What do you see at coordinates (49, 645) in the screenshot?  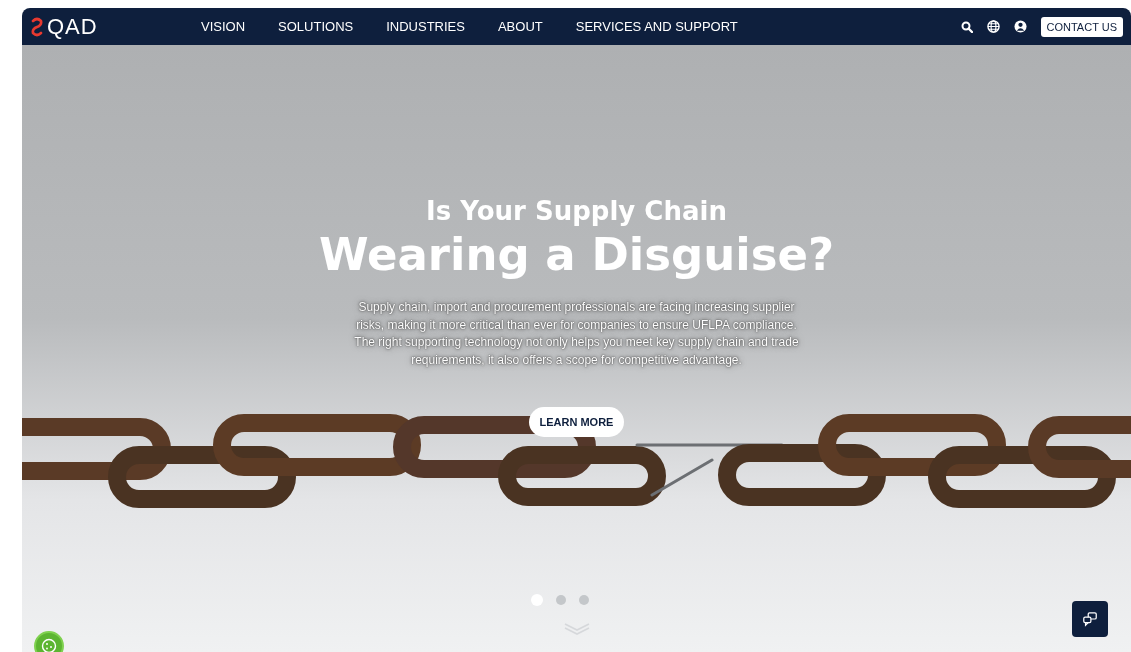 I see `cookie-icon` at bounding box center [49, 645].